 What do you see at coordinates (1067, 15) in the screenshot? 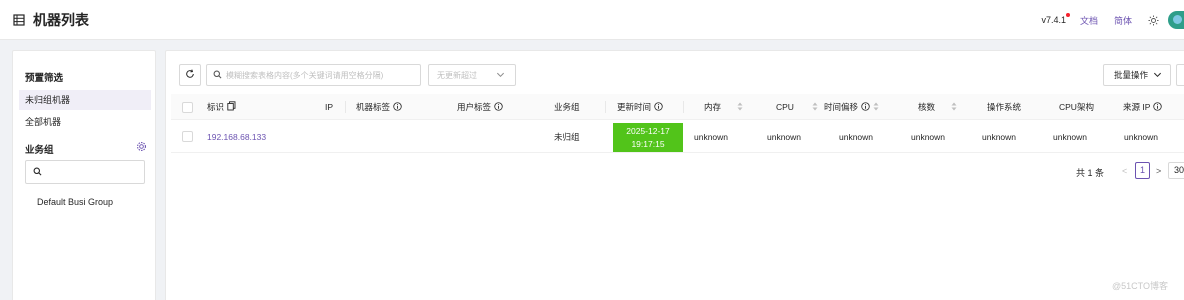
I see `update-dot` at bounding box center [1067, 15].